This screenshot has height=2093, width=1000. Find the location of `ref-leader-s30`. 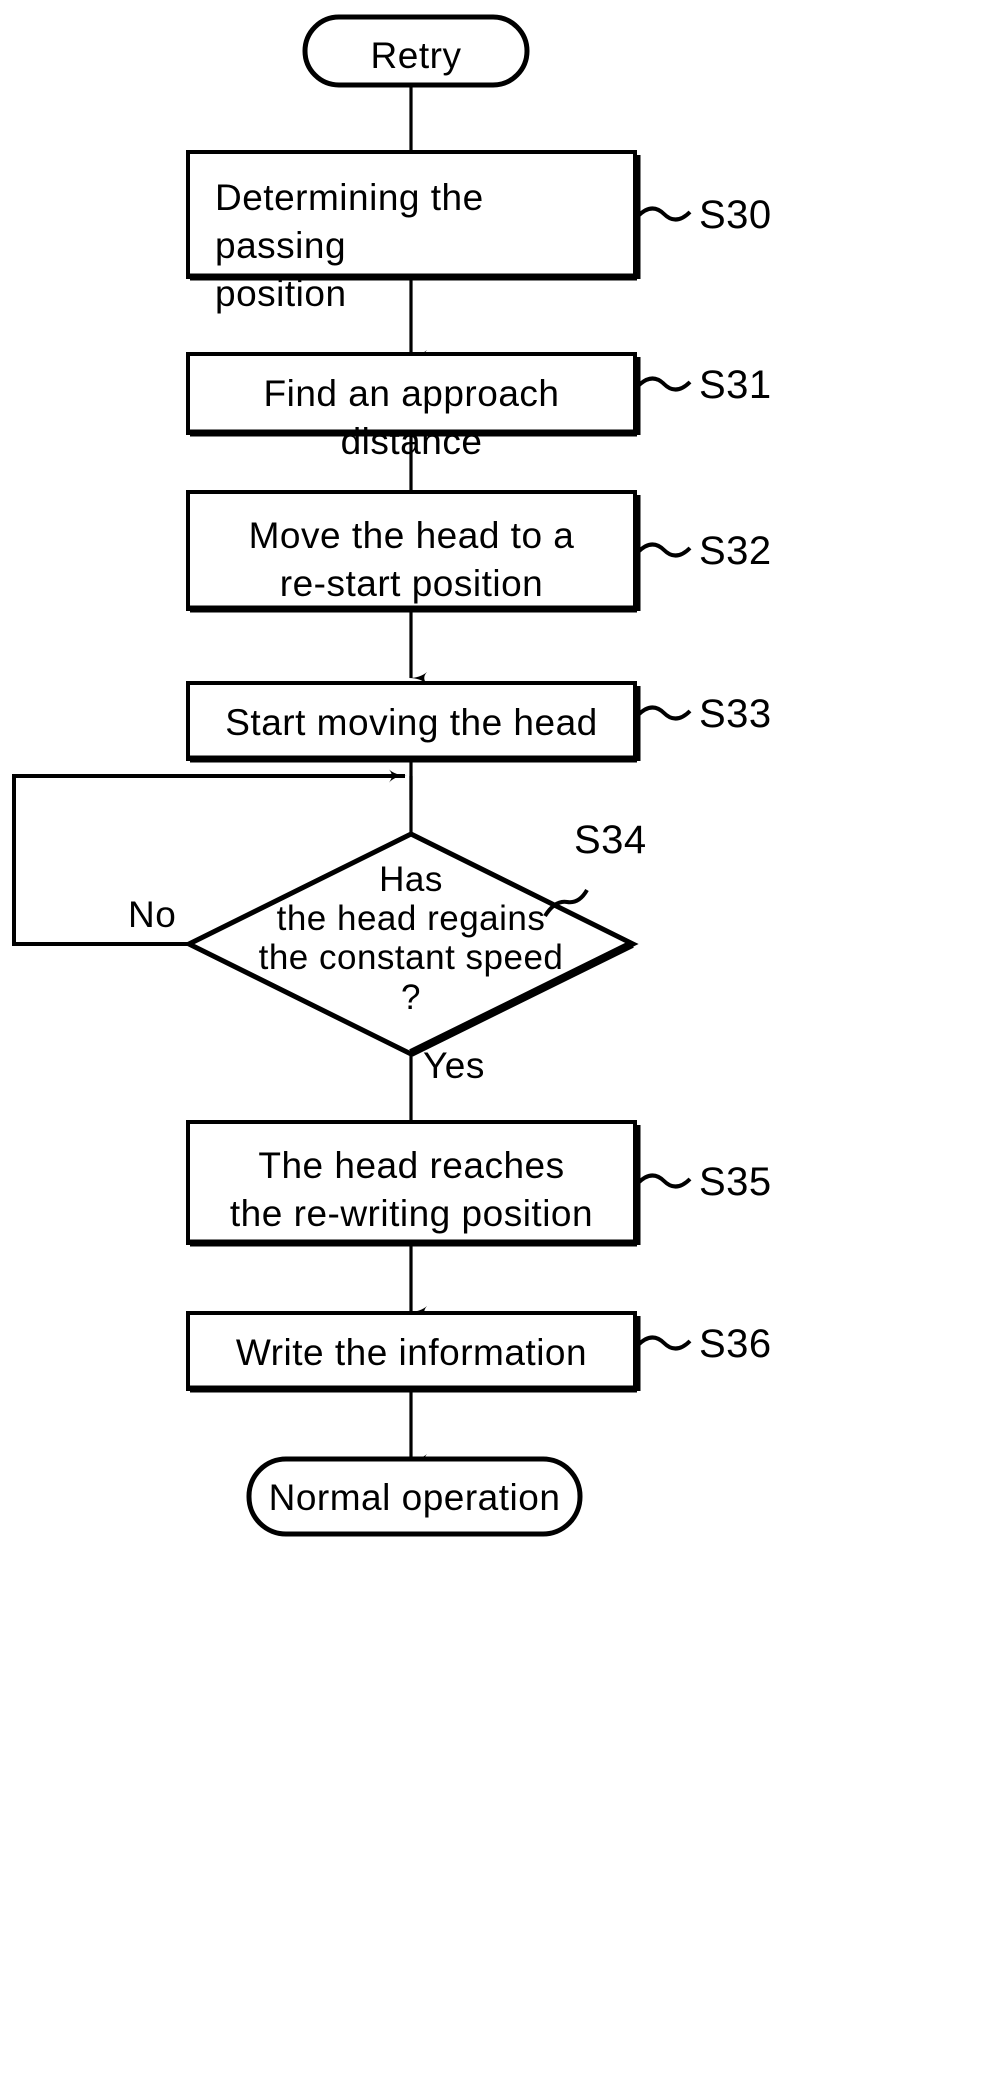

ref-leader-s30 is located at coordinates (664, 214).